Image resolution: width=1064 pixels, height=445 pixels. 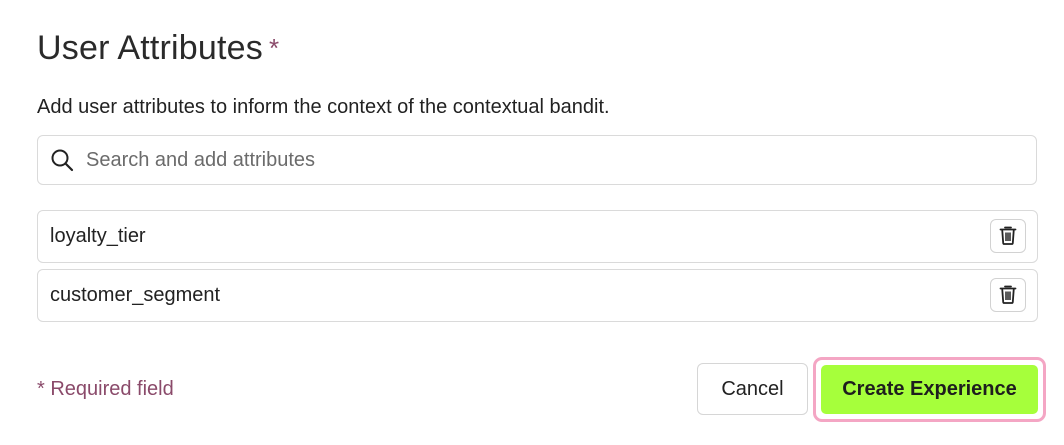 What do you see at coordinates (62, 160) in the screenshot?
I see `search-icon` at bounding box center [62, 160].